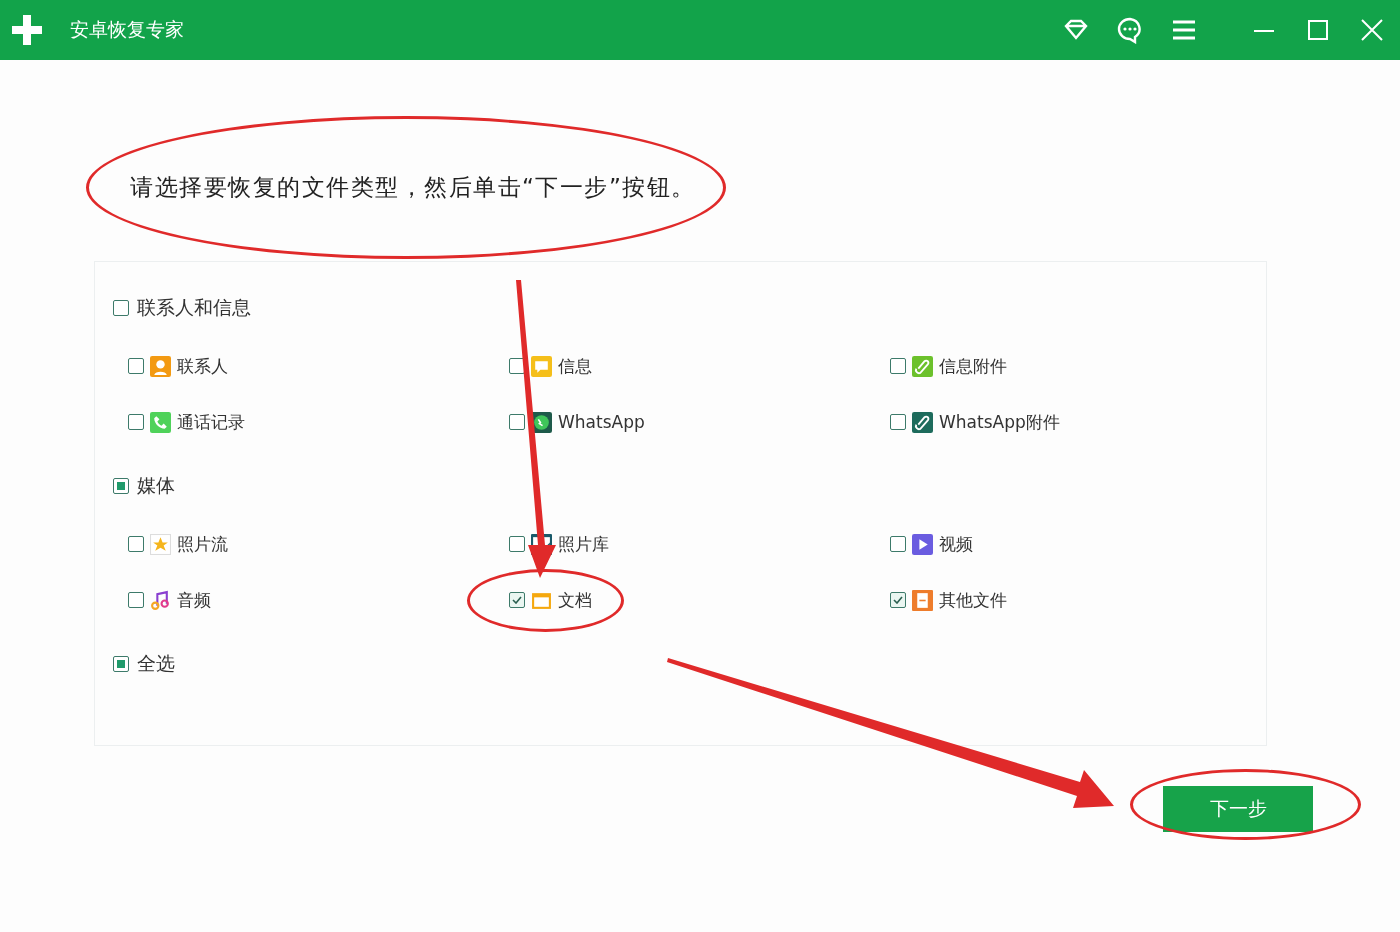 This screenshot has width=1400, height=932. I want to click on file-type-label: 信息附件, so click(973, 366).